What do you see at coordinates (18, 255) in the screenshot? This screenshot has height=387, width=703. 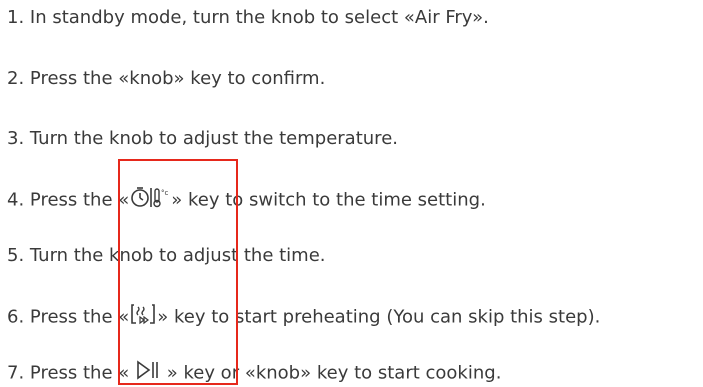 I see `step-number: 5.` at bounding box center [18, 255].